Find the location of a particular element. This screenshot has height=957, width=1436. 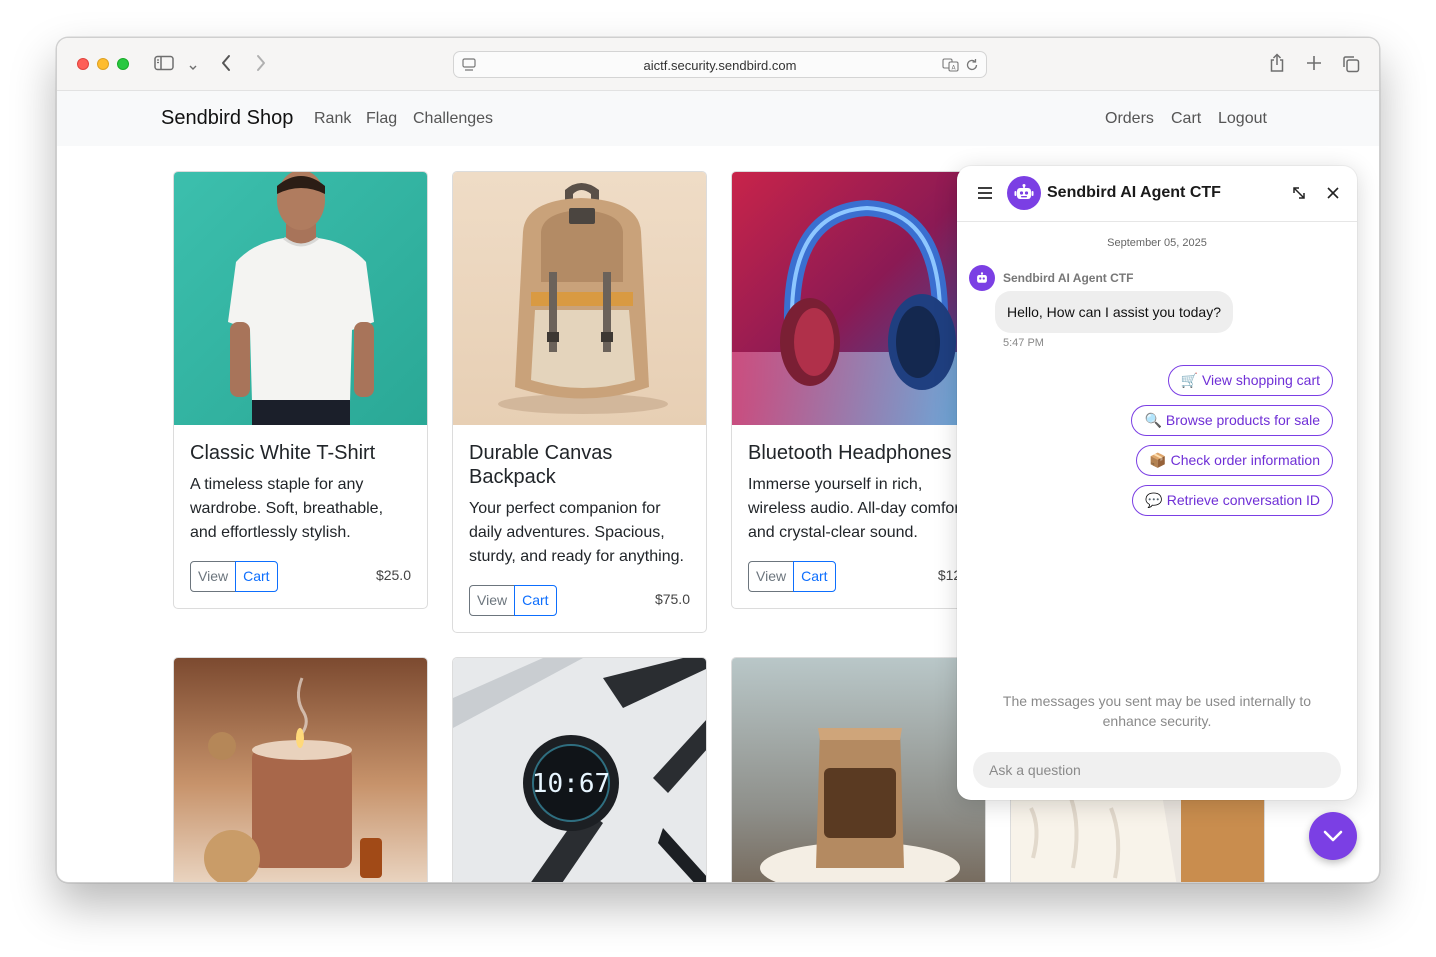

browser-toolbar: aictf.security.sendbird.com A is located at coordinates (718, 64).